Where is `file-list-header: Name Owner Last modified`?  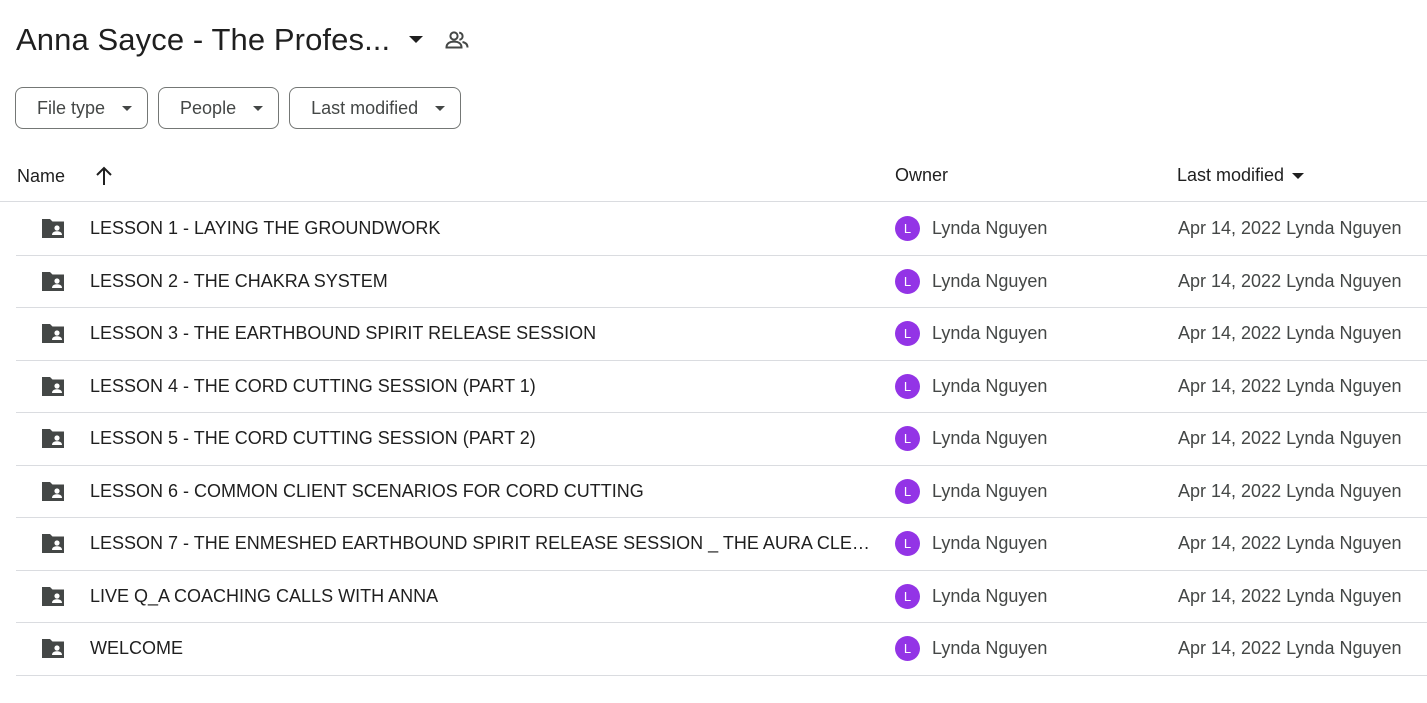 file-list-header: Name Owner Last modified is located at coordinates (713, 177).